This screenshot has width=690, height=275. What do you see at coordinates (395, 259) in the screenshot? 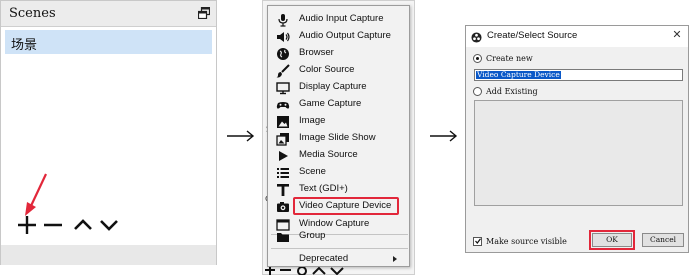
I see `submenu-arrow-icon` at bounding box center [395, 259].